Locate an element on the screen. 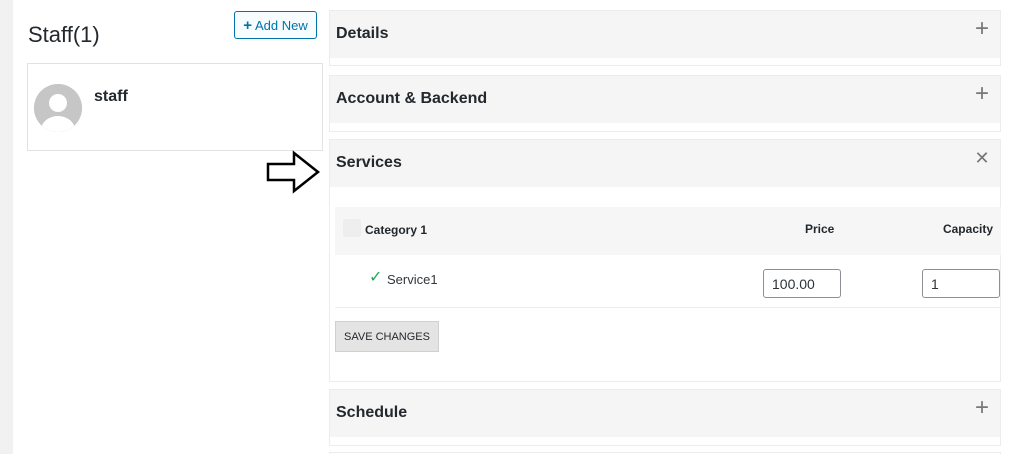  details-panel-title: Details is located at coordinates (362, 33).